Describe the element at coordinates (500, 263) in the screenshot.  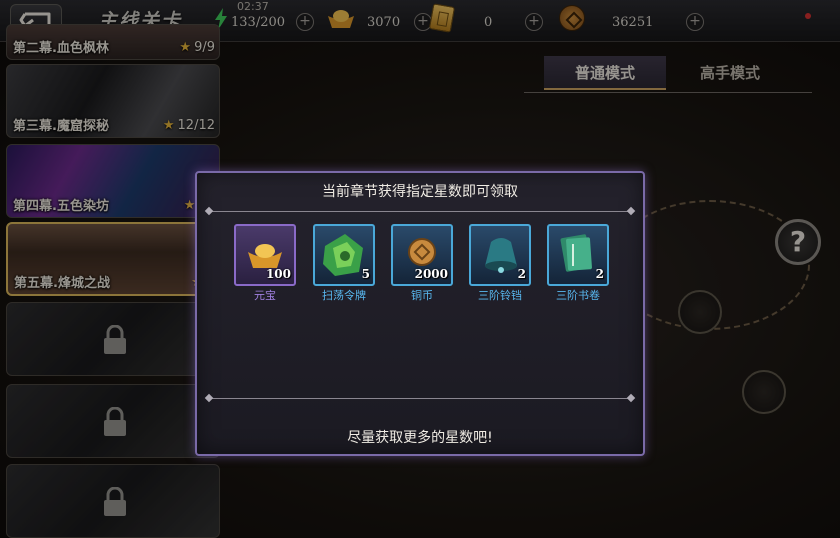
I see `reward-item: 2 三阶铃铛` at that location.